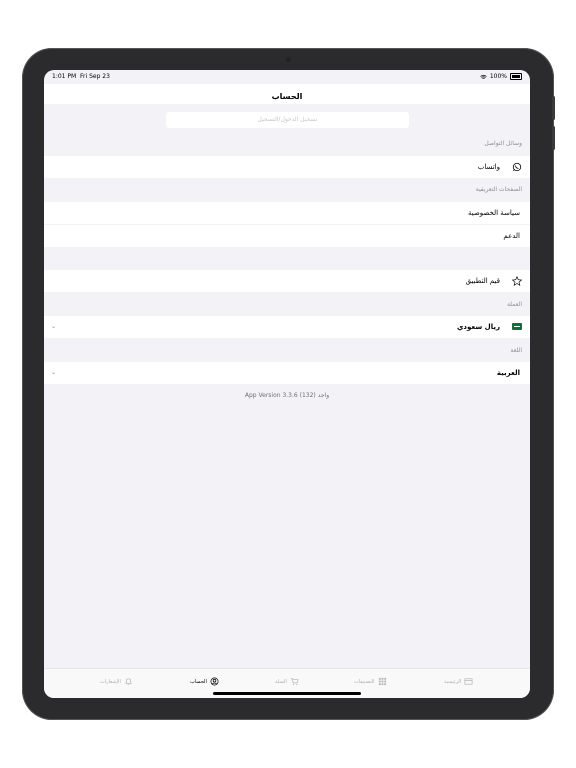 Image resolution: width=576 pixels, height=768 pixels. I want to click on status-time: 1:01 PM, so click(64, 76).